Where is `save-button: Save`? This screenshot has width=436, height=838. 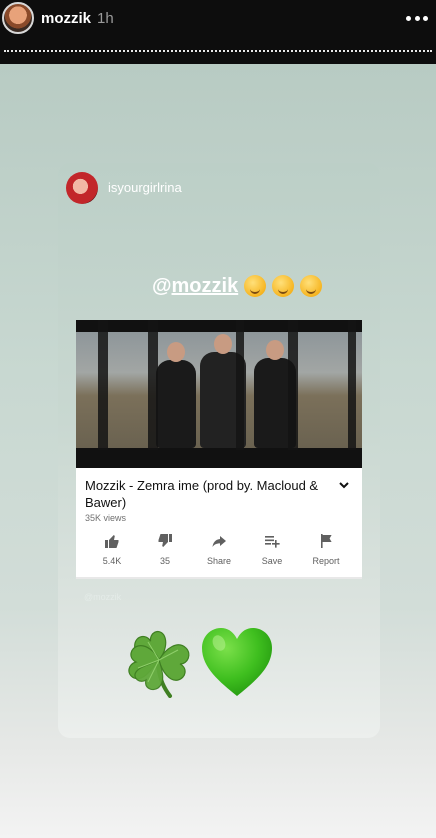
save-button: Save is located at coordinates (272, 553).